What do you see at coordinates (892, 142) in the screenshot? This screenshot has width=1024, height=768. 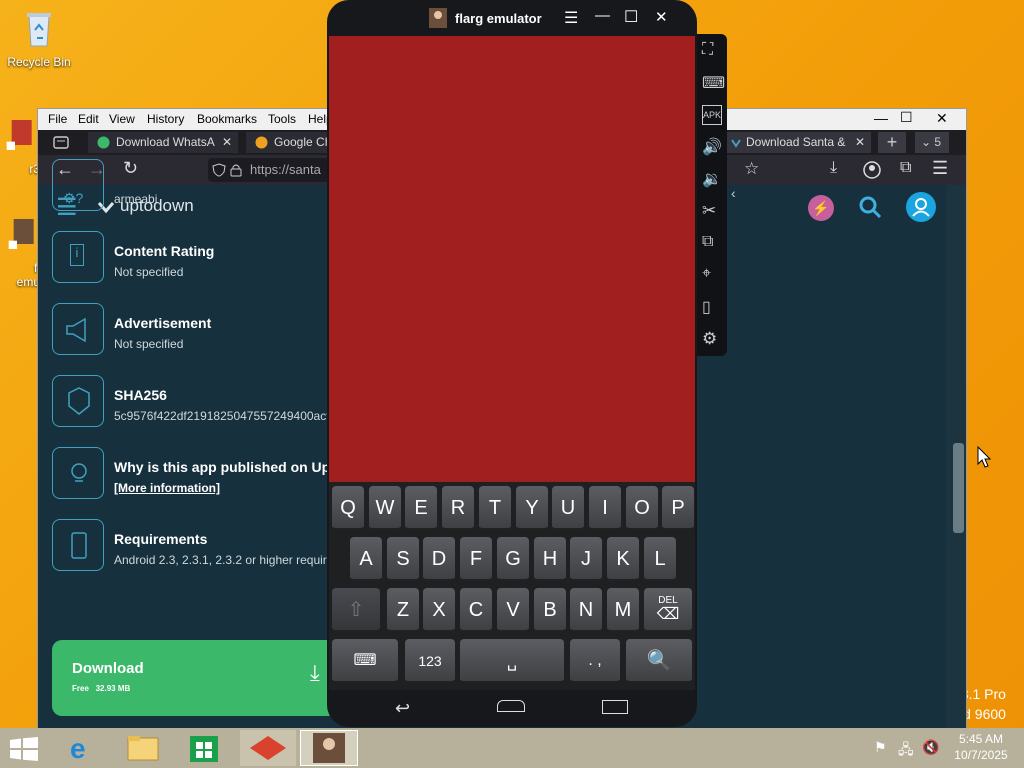 I see `new-tab-button: +` at bounding box center [892, 142].